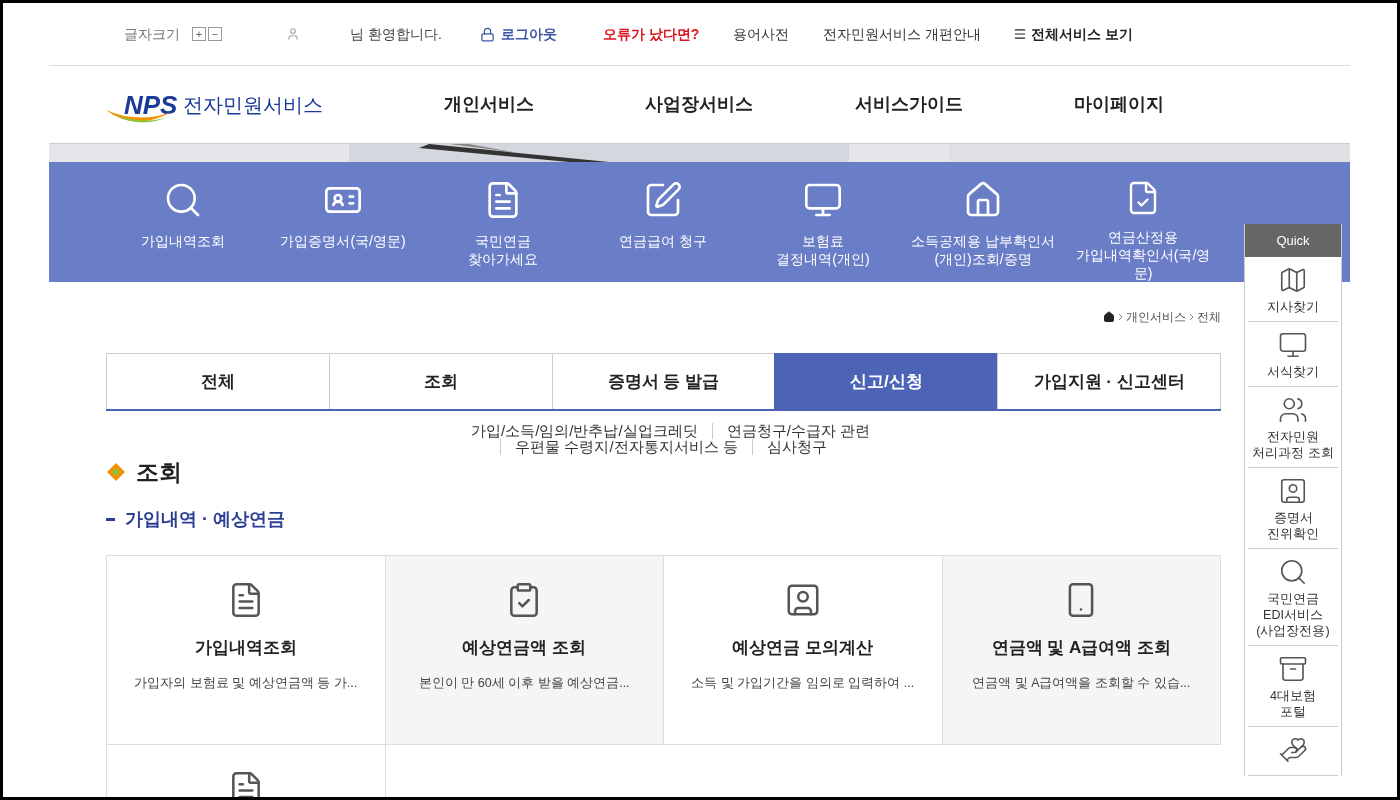 The width and height of the screenshot is (1400, 800). What do you see at coordinates (110, 519) in the screenshot?
I see `dash-icon` at bounding box center [110, 519].